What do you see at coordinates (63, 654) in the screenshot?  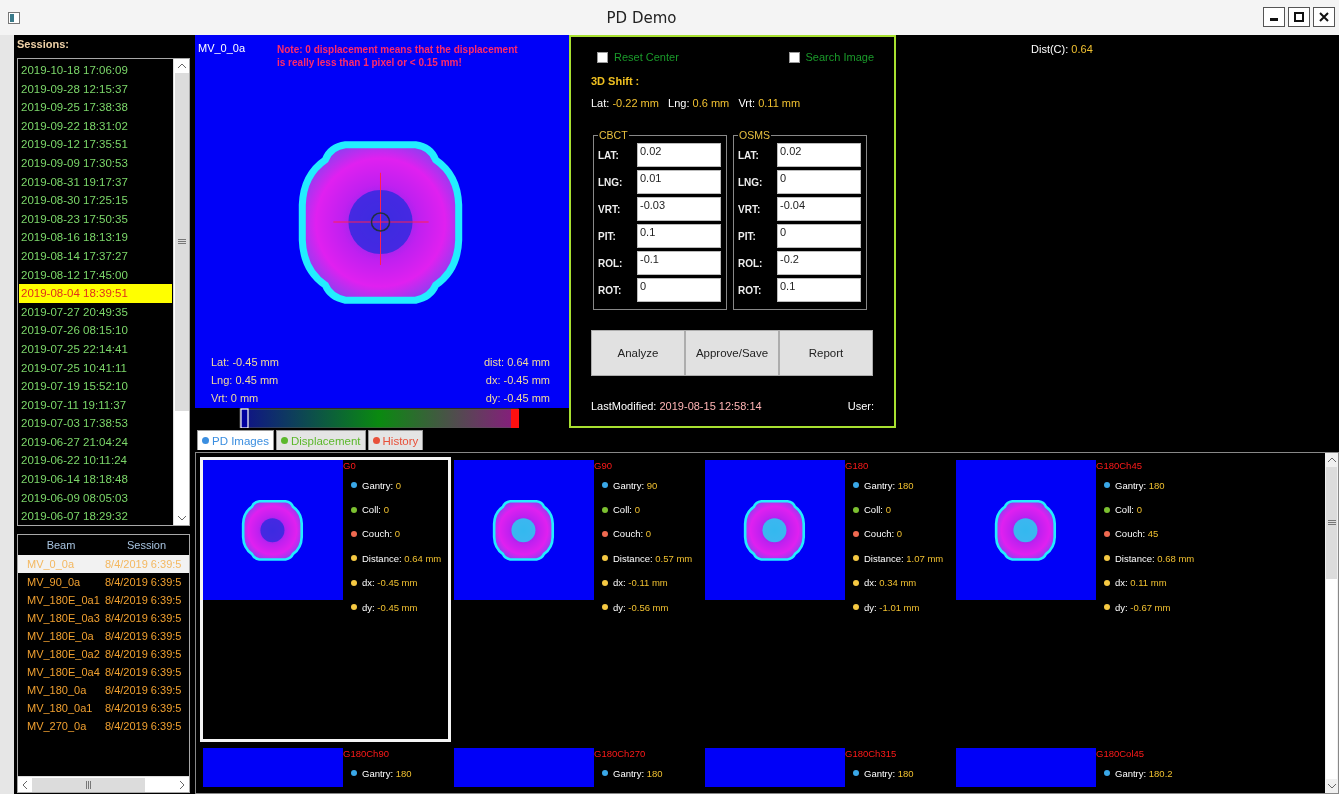 I see `table-cell-text: MV_180E_0a2` at bounding box center [63, 654].